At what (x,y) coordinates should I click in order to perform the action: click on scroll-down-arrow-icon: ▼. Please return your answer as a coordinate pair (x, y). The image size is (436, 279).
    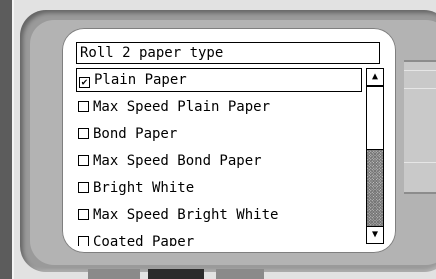
    Looking at the image, I should click on (375, 235).